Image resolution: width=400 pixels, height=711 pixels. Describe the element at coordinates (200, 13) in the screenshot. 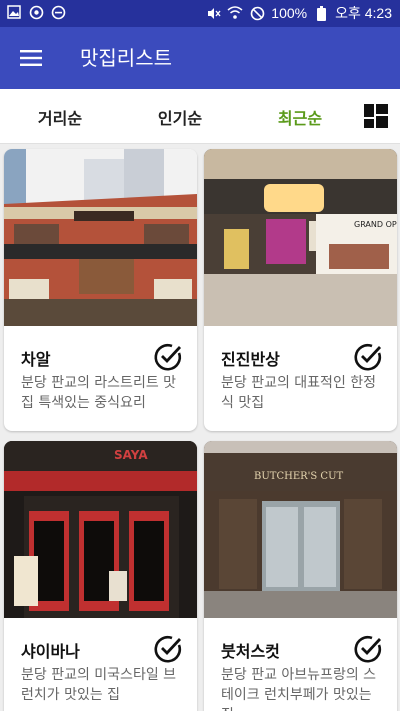

I see `status-bar: 100% 오후 4:23` at that location.